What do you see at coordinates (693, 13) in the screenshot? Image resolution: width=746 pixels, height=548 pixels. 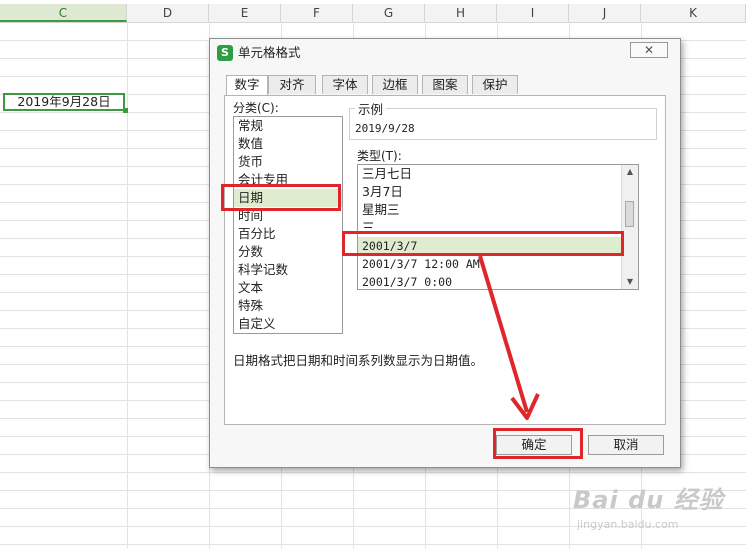 I see `column-header-k: K` at bounding box center [693, 13].